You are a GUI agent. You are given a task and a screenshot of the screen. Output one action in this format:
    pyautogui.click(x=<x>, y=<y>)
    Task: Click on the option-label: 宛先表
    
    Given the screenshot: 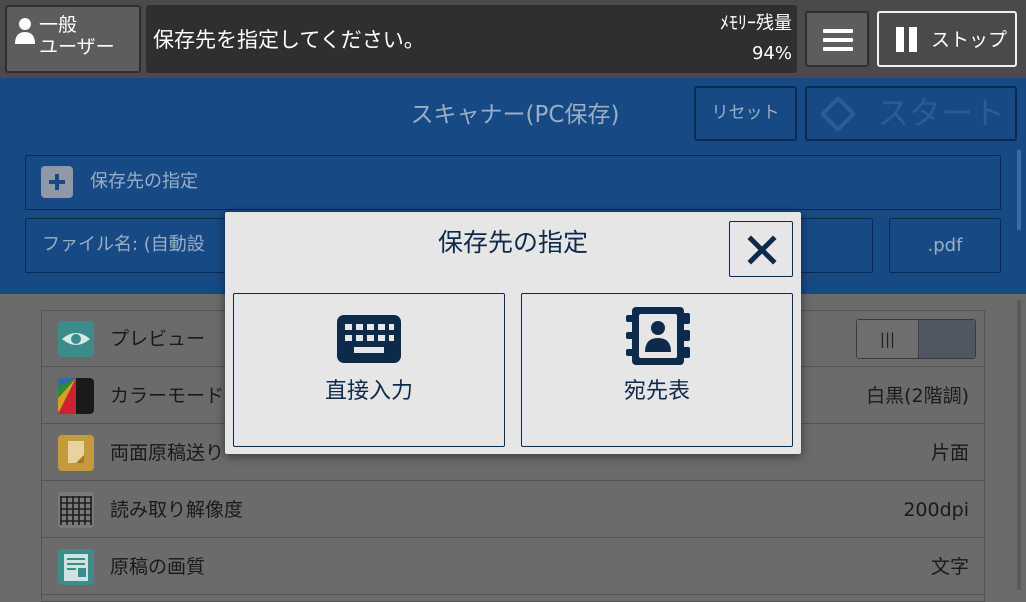 What is the action you would take?
    pyautogui.click(x=656, y=391)
    